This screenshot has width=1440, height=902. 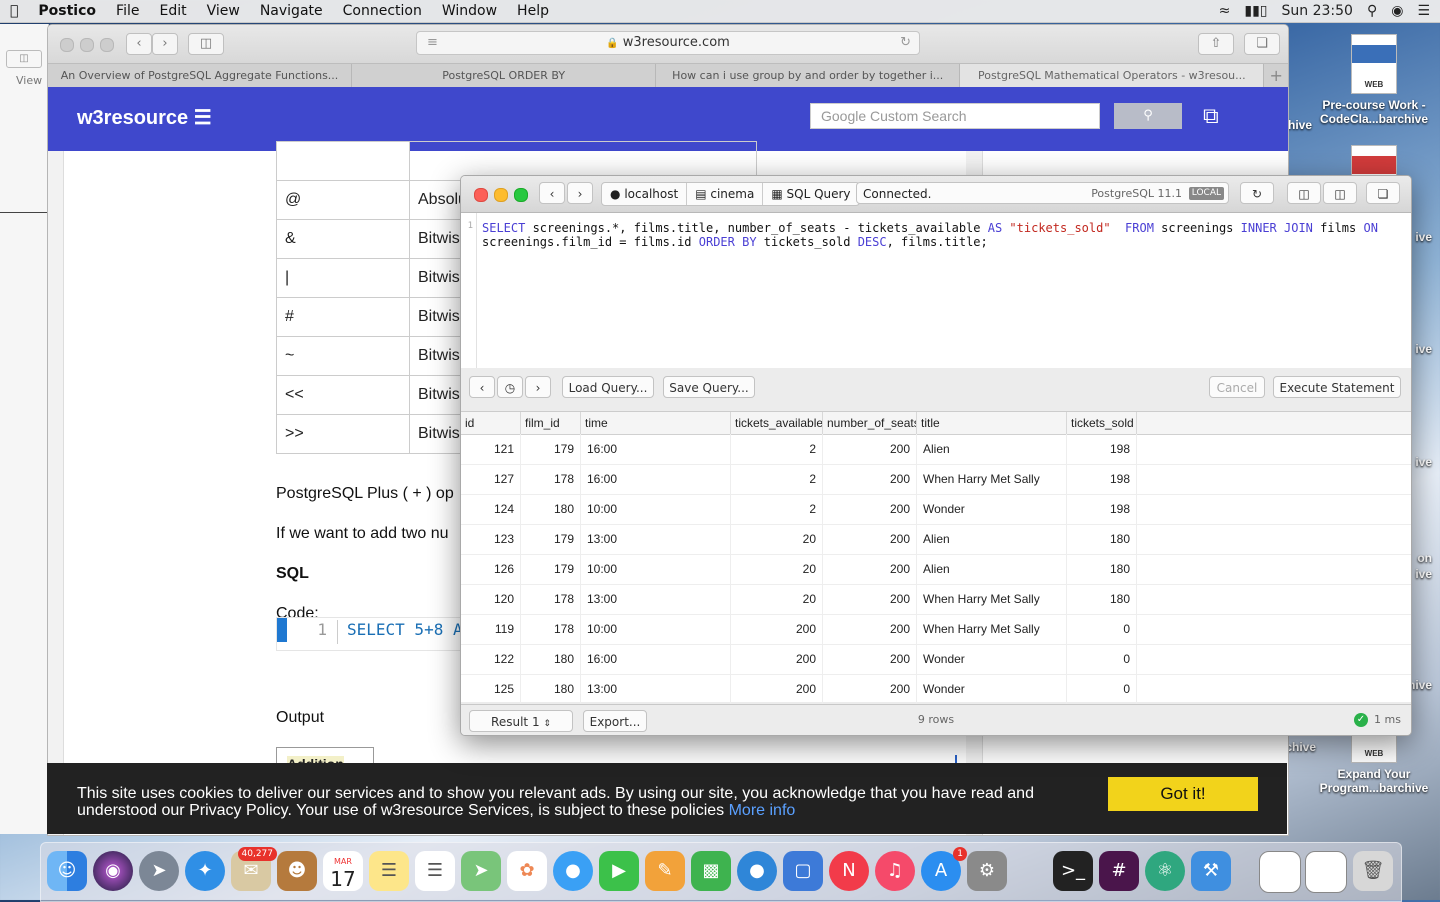 What do you see at coordinates (1216, 44) in the screenshot?
I see `share-button: ⇧` at bounding box center [1216, 44].